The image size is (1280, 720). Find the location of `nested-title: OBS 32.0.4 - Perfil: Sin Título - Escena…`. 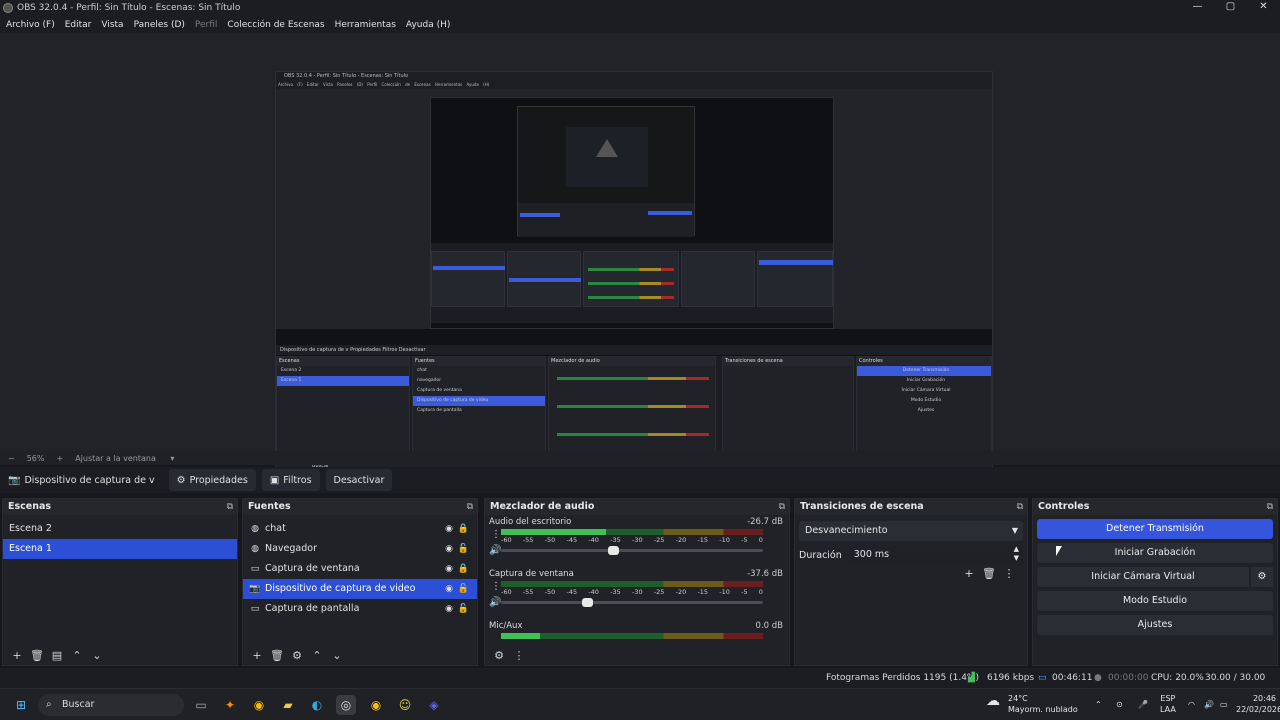

nested-title: OBS 32.0.4 - Perfil: Sin Título - Escena… is located at coordinates (634, 76).